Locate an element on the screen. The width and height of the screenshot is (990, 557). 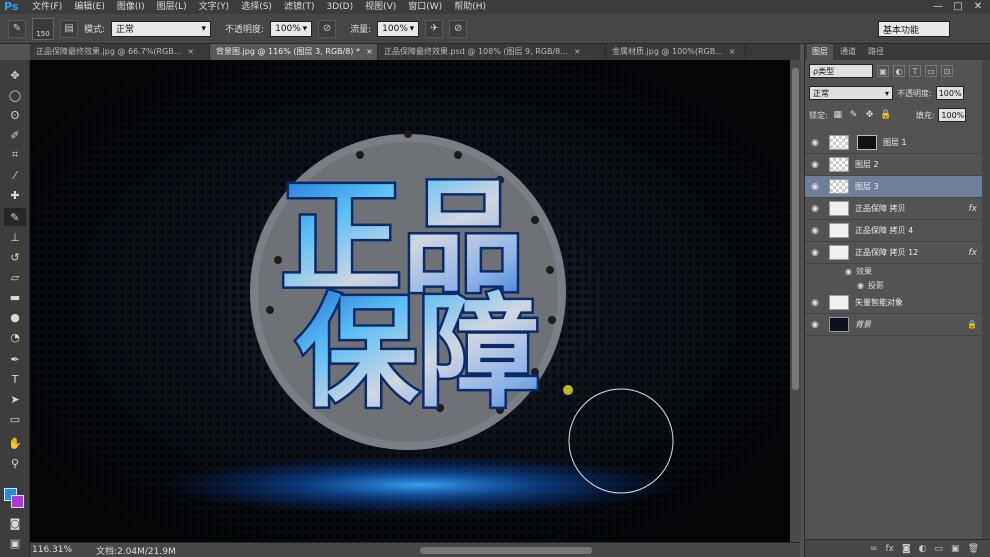
fill-input: 100% is located at coordinates (952, 115).